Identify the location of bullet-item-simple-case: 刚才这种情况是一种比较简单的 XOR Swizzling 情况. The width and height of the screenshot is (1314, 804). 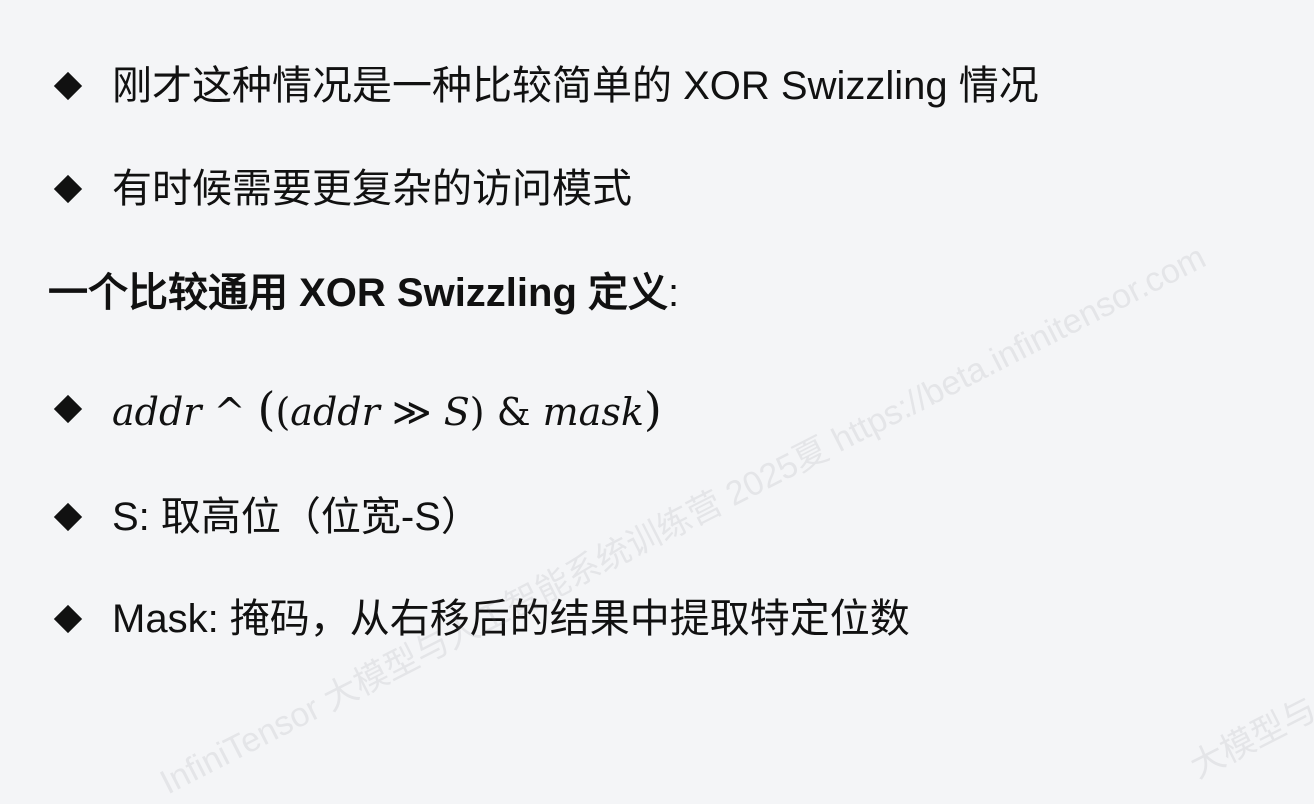
(545, 86).